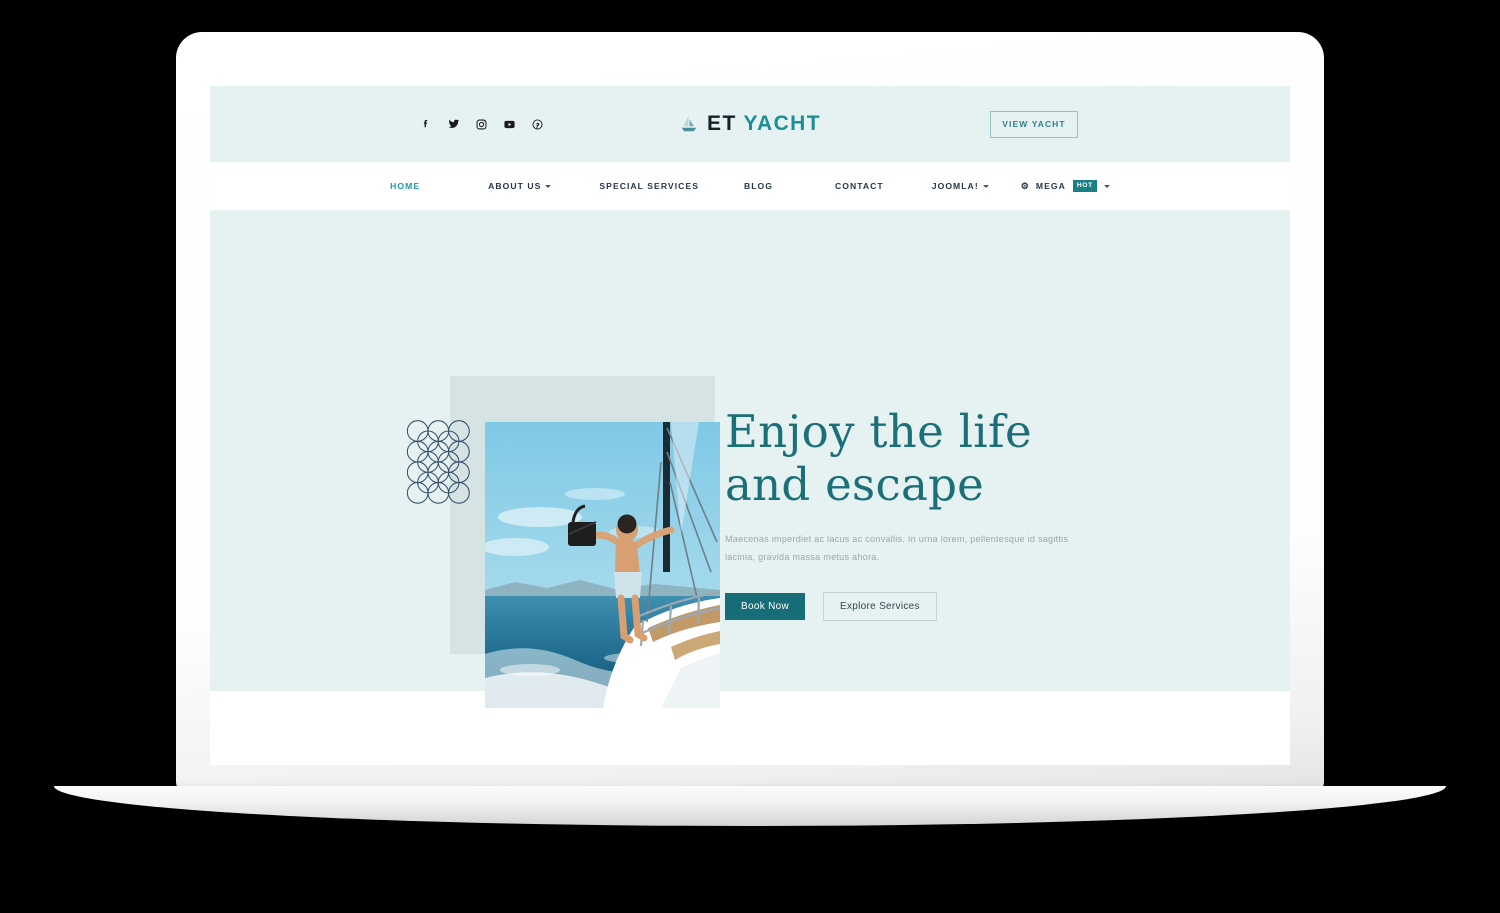 The width and height of the screenshot is (1500, 913). What do you see at coordinates (453, 124) in the screenshot?
I see `twitter-icon` at bounding box center [453, 124].